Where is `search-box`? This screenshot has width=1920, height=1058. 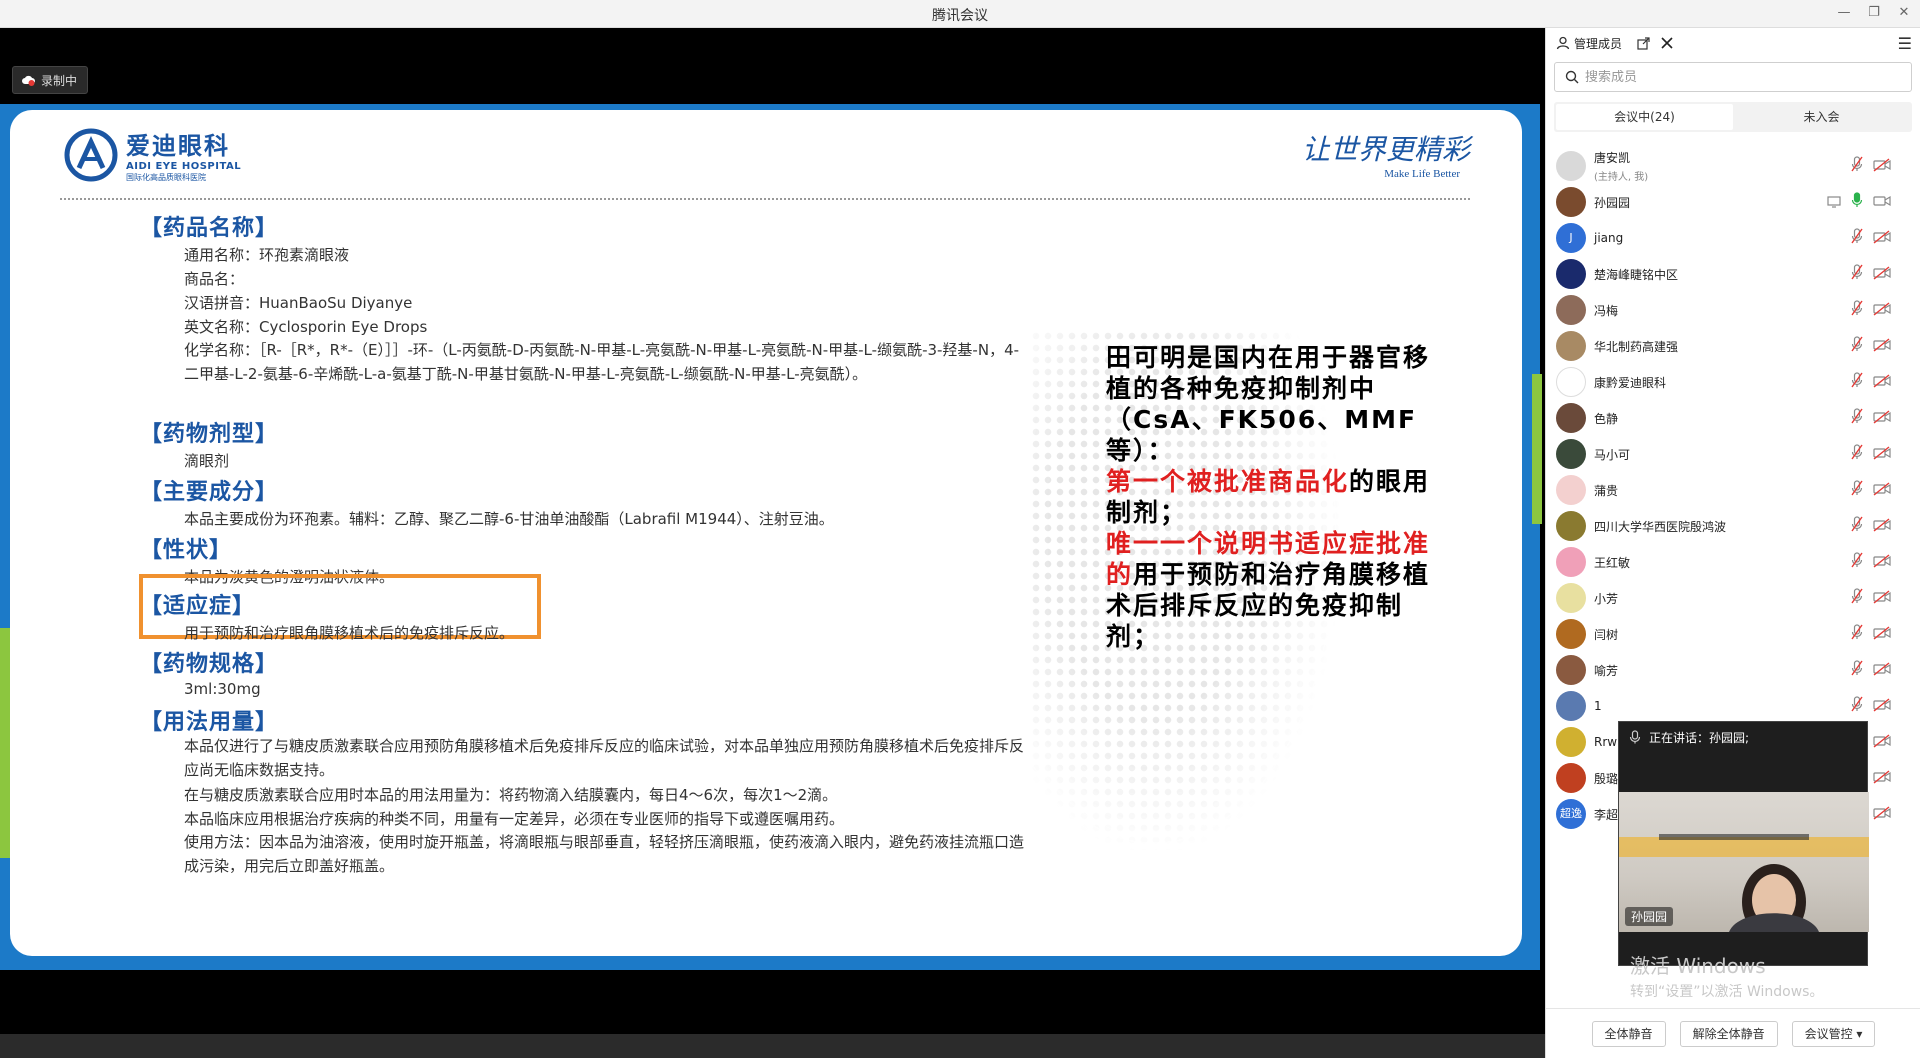
search-box is located at coordinates (1733, 77).